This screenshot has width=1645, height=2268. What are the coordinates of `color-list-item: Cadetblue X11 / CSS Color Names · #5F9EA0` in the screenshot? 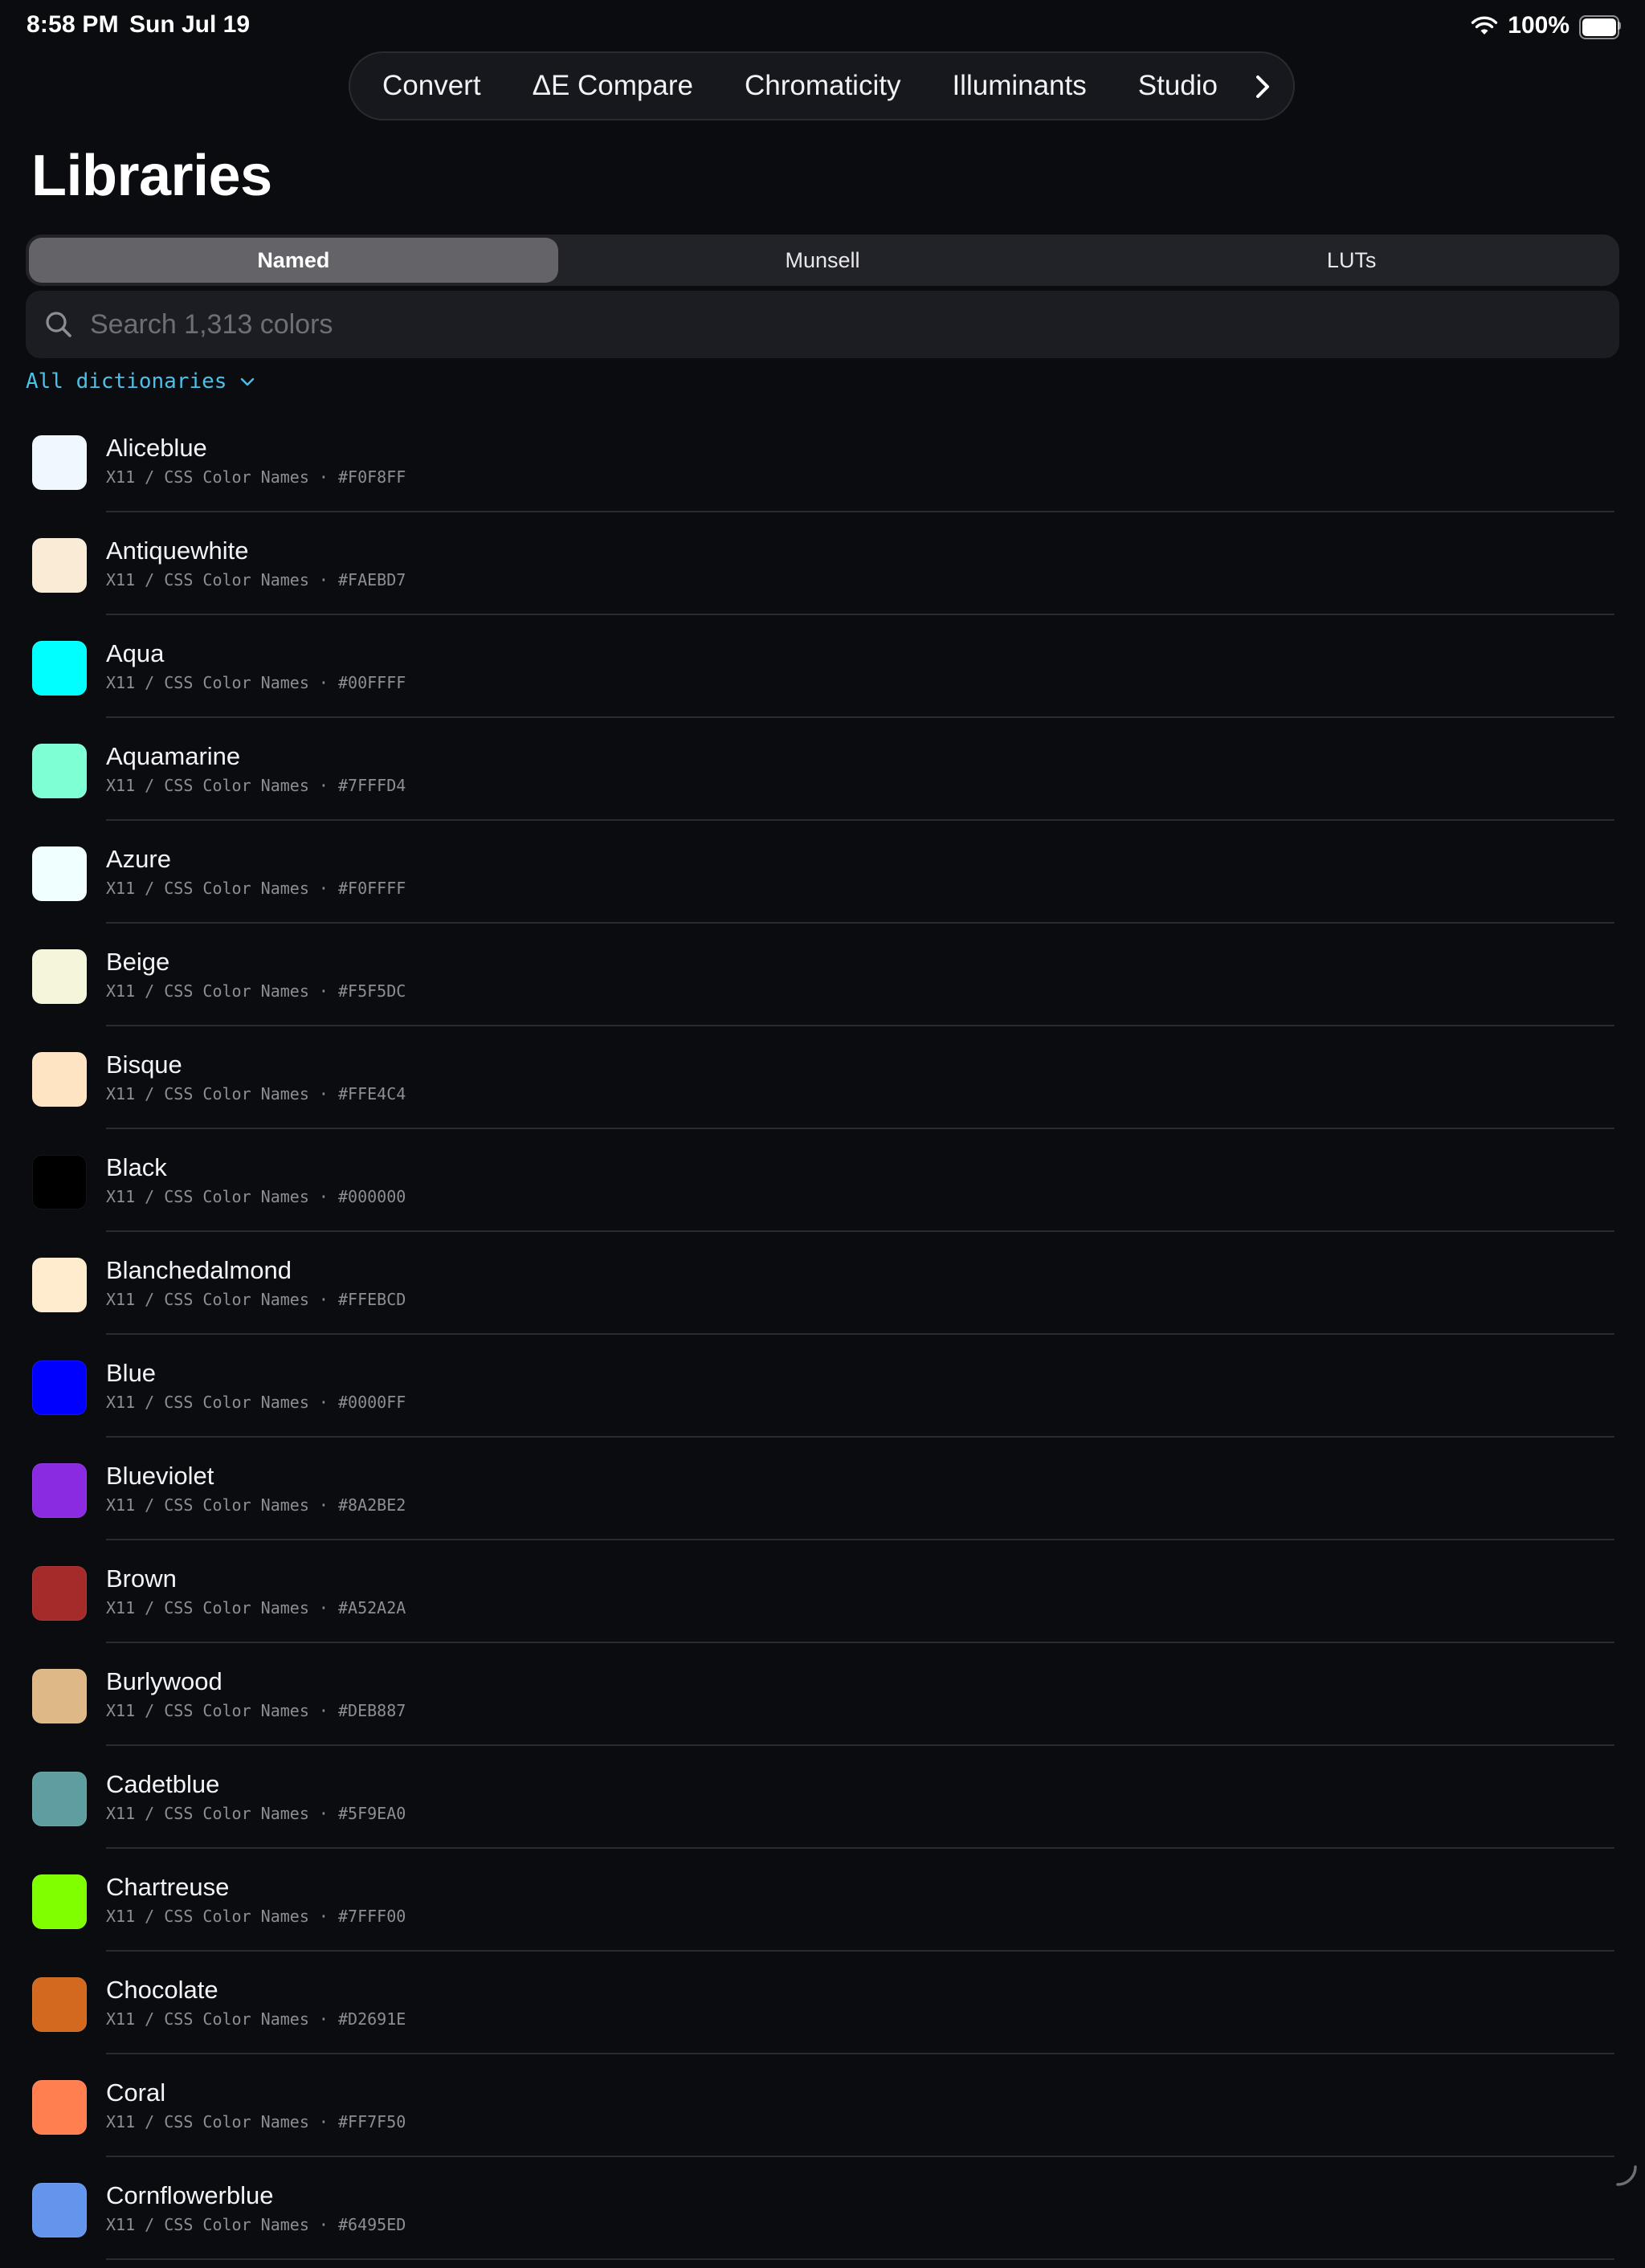 It's located at (822, 1805).